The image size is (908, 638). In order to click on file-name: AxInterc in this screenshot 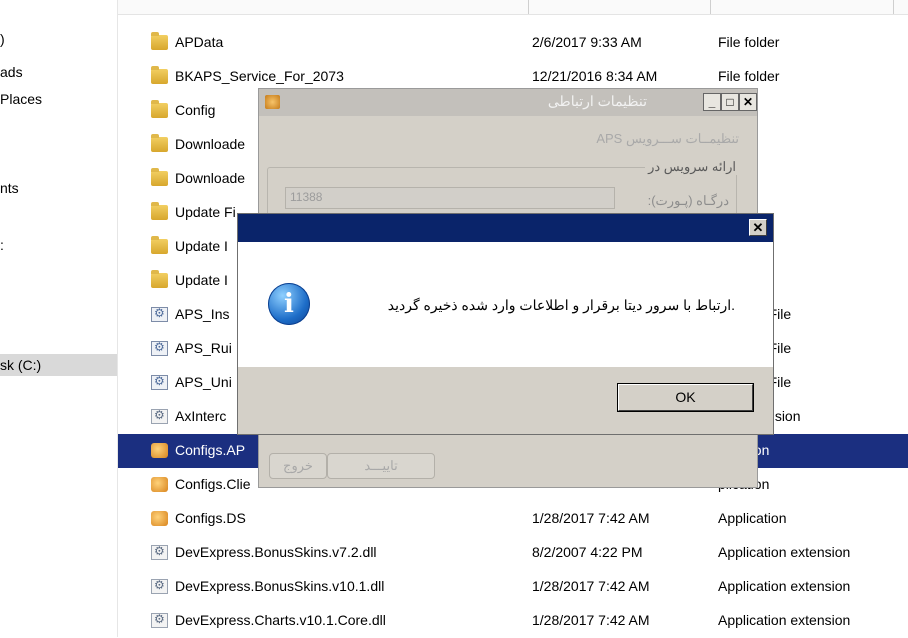, I will do `click(200, 416)`.